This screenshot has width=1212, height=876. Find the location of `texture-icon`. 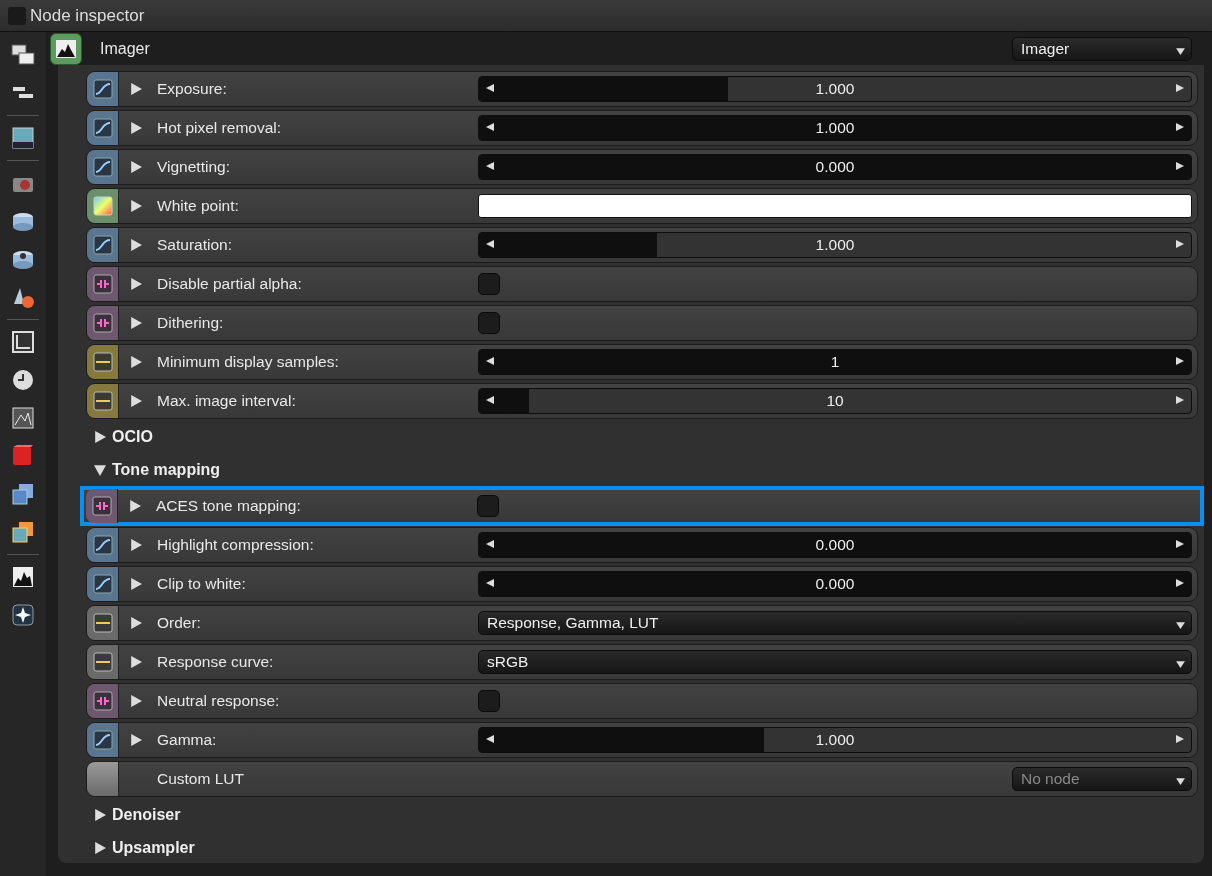

texture-icon is located at coordinates (23, 418).